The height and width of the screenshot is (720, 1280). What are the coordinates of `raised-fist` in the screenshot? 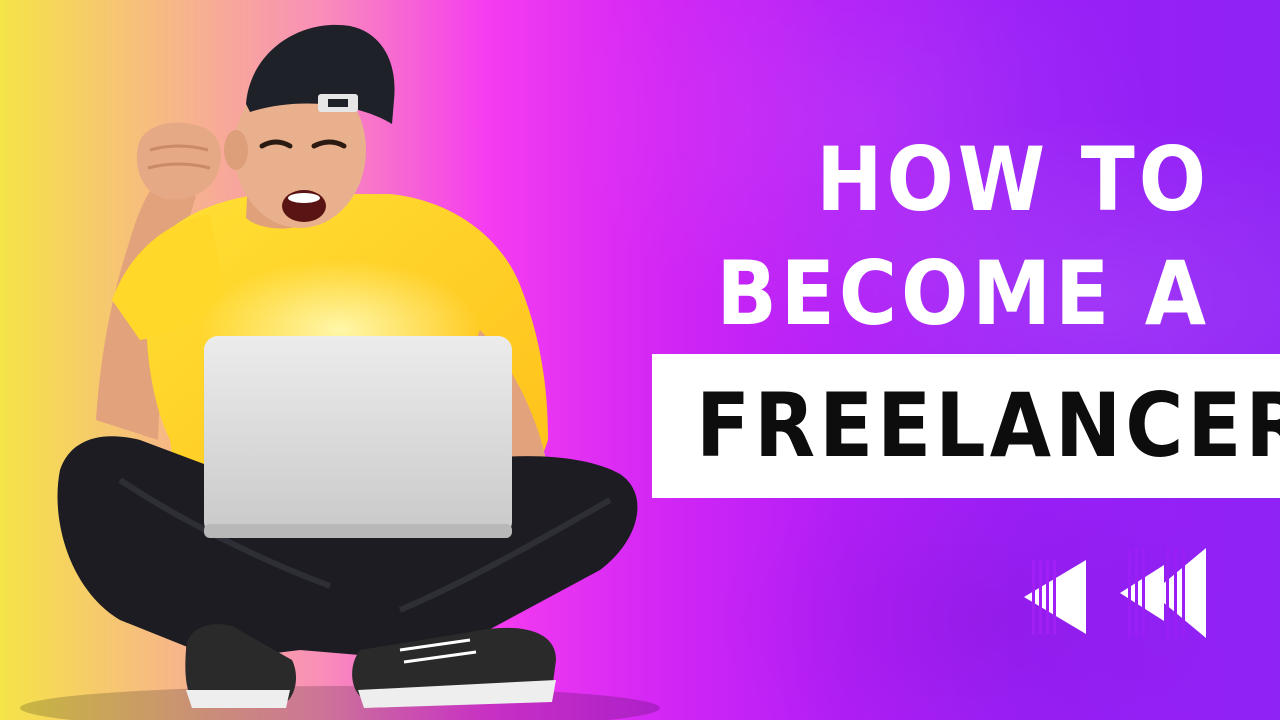 It's located at (178, 161).